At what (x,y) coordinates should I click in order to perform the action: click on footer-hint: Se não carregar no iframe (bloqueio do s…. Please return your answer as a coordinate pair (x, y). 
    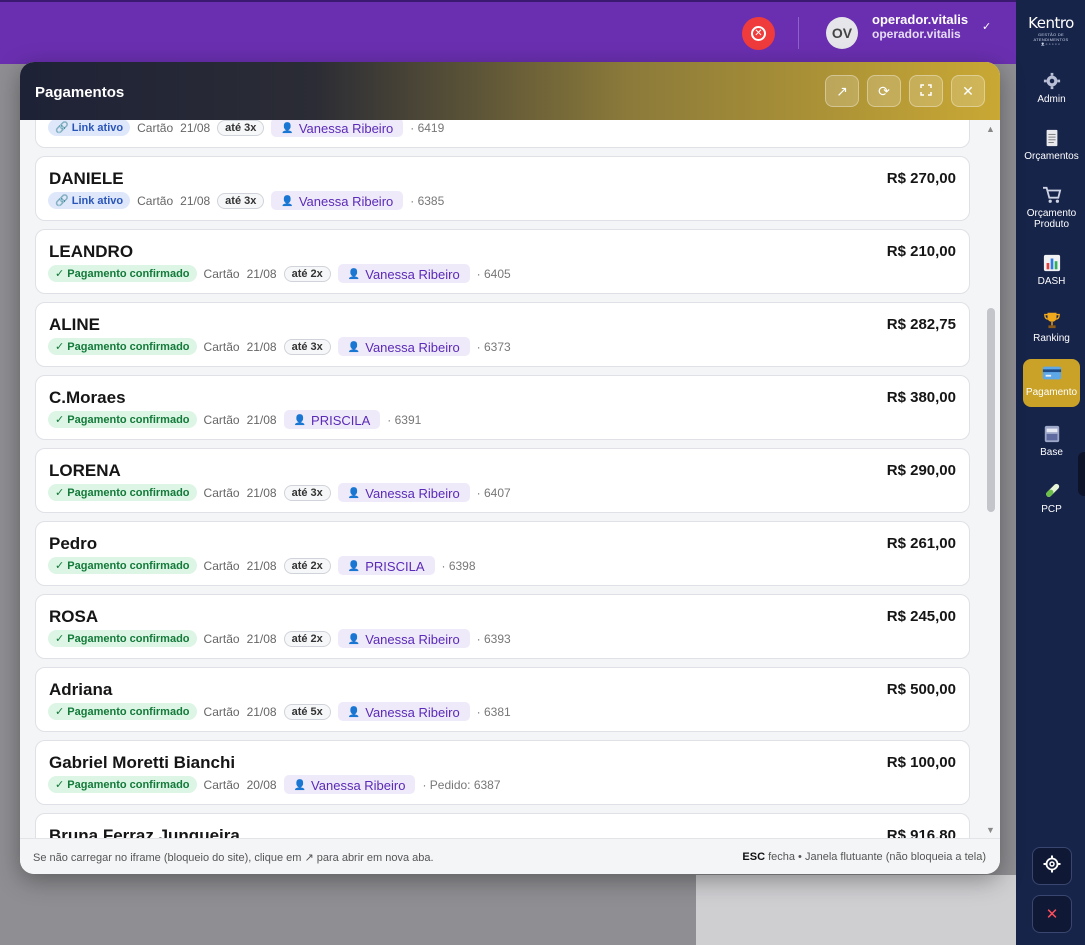
    Looking at the image, I should click on (233, 858).